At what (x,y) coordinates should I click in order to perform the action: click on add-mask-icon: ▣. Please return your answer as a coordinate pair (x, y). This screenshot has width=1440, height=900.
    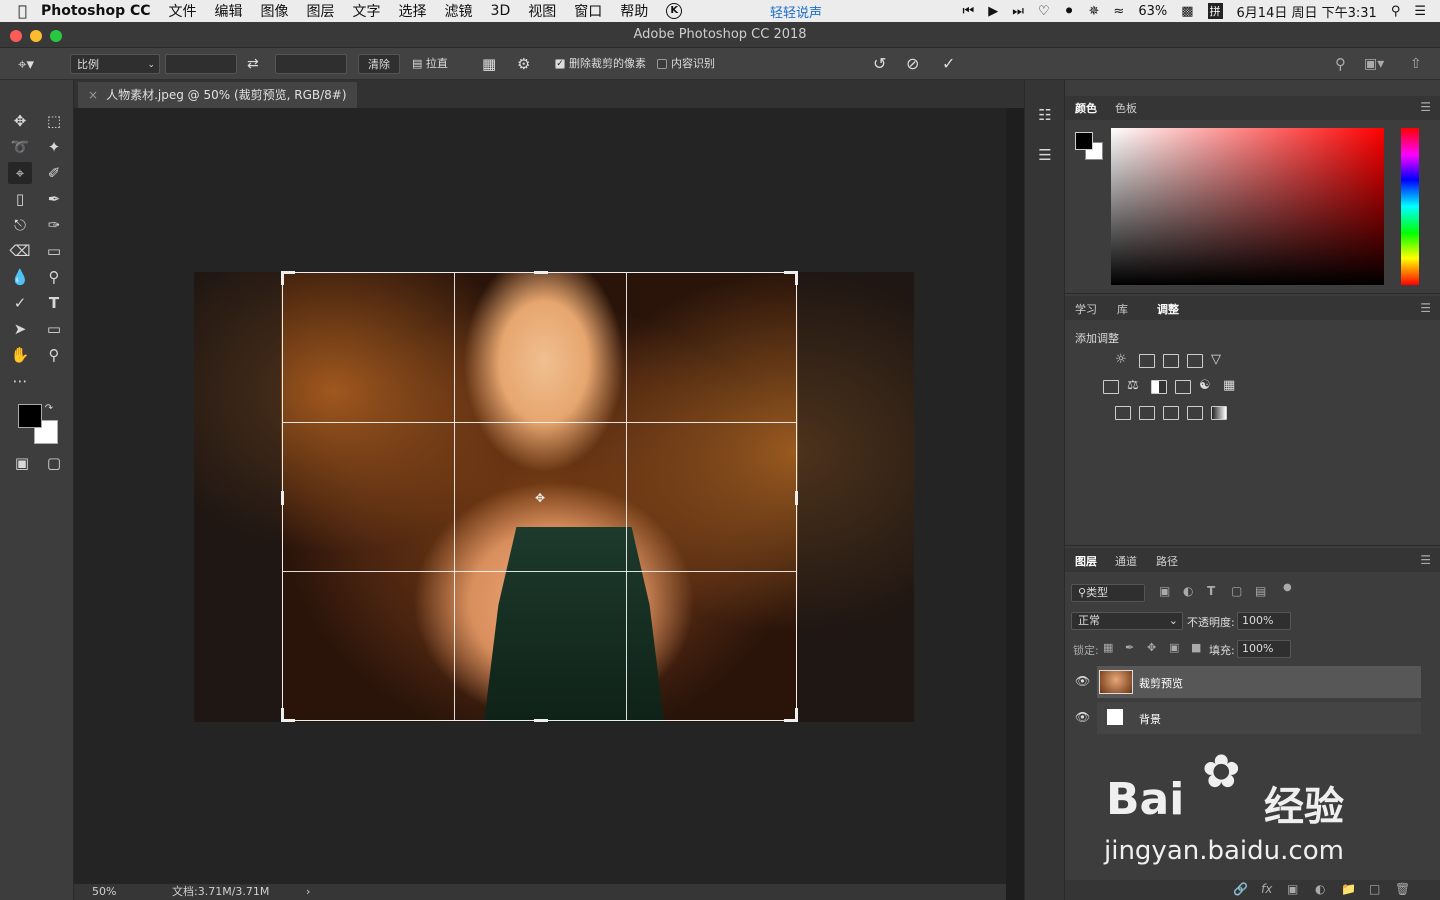
    Looking at the image, I should click on (1292, 889).